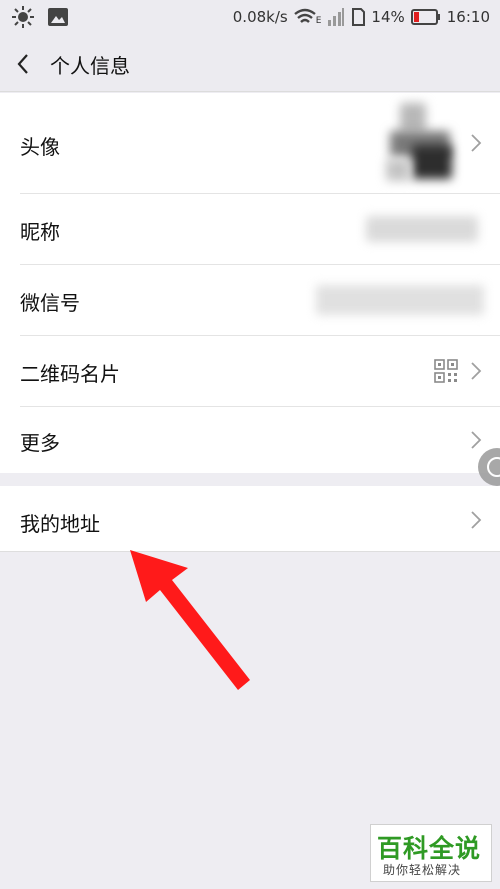 The image size is (500, 889). Describe the element at coordinates (250, 229) in the screenshot. I see `nickname-row: 昵称` at that location.